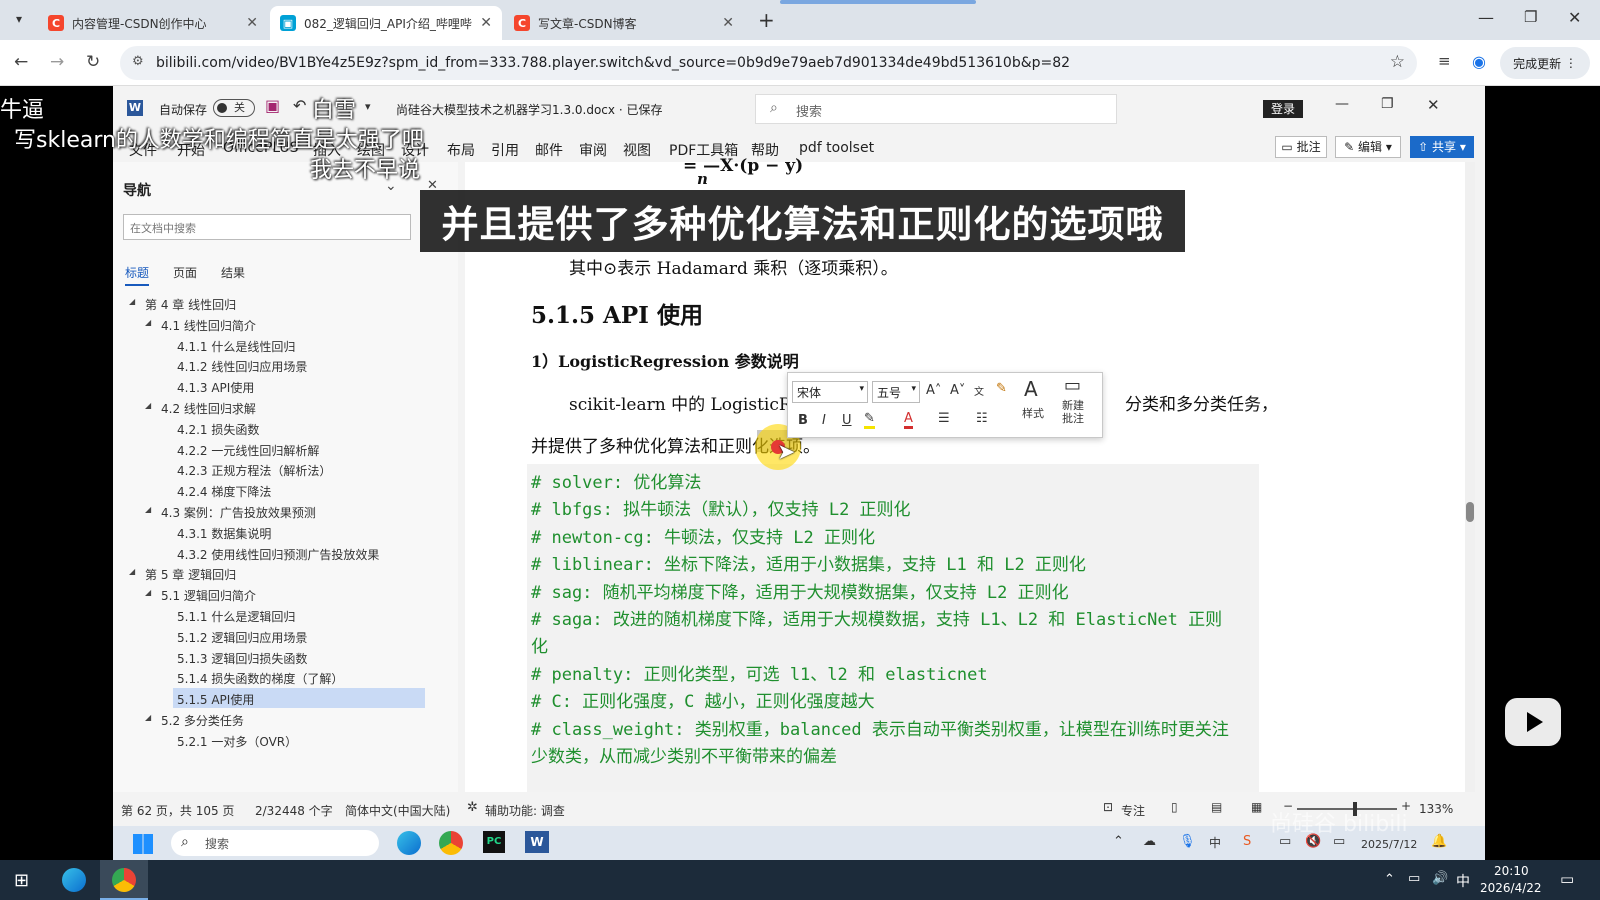 This screenshot has height=900, width=1600. I want to click on underline-icon: U, so click(847, 420).